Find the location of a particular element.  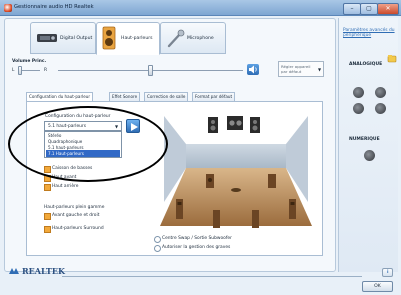

tab-digital-output: Digital Output is located at coordinates (63, 38).